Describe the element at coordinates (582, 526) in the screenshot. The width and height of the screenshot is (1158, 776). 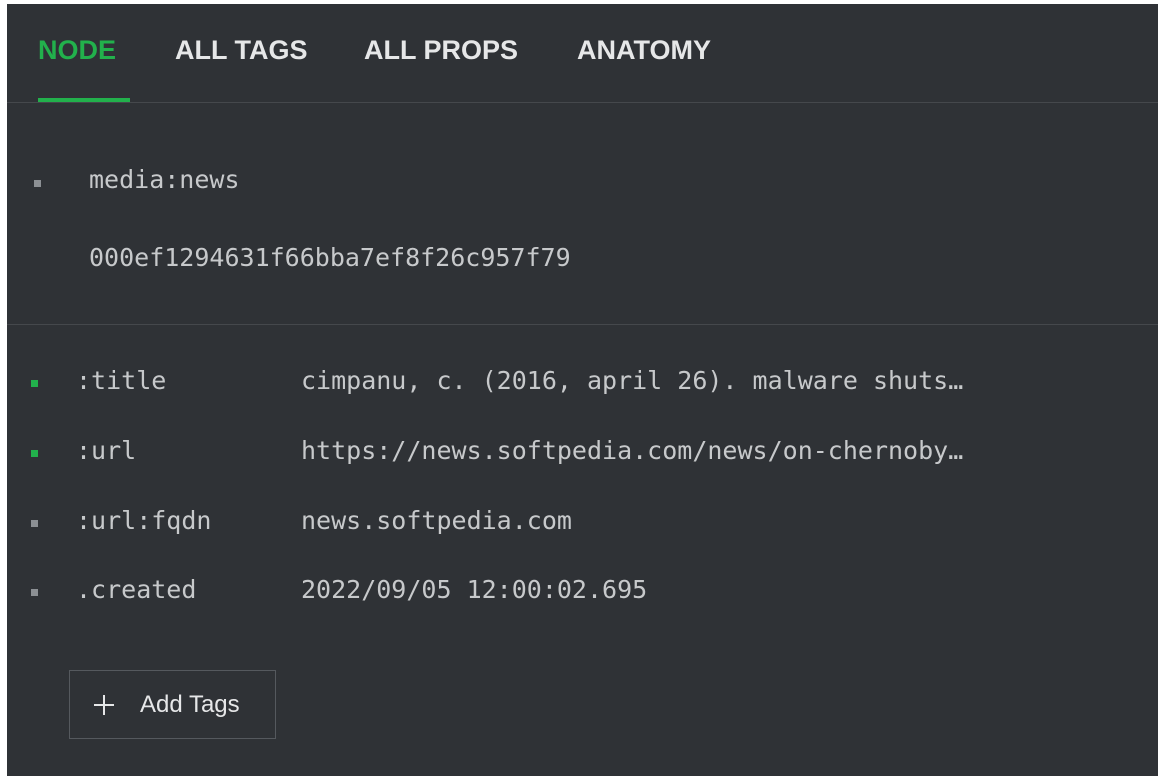
I see `prop-row-url-fqdn: :url:fqdn news.softpedia.com` at that location.